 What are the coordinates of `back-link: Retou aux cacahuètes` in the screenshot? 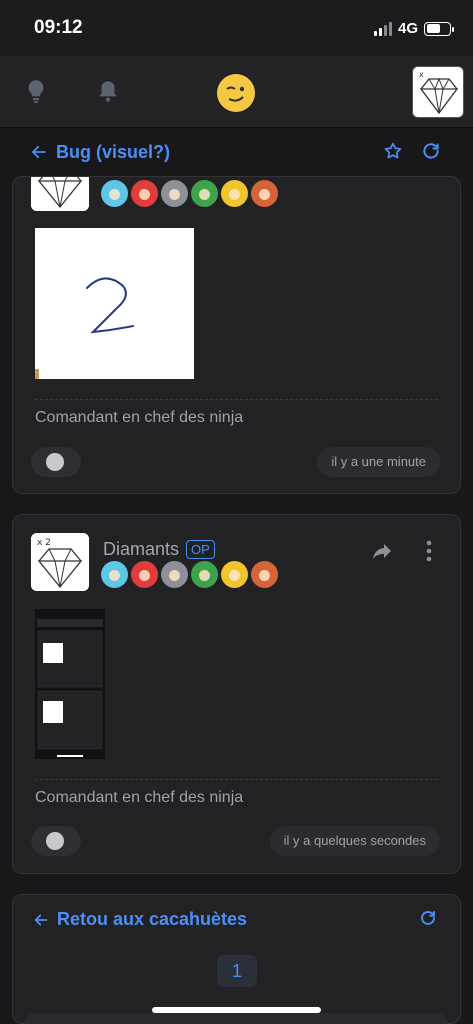 It's located at (140, 919).